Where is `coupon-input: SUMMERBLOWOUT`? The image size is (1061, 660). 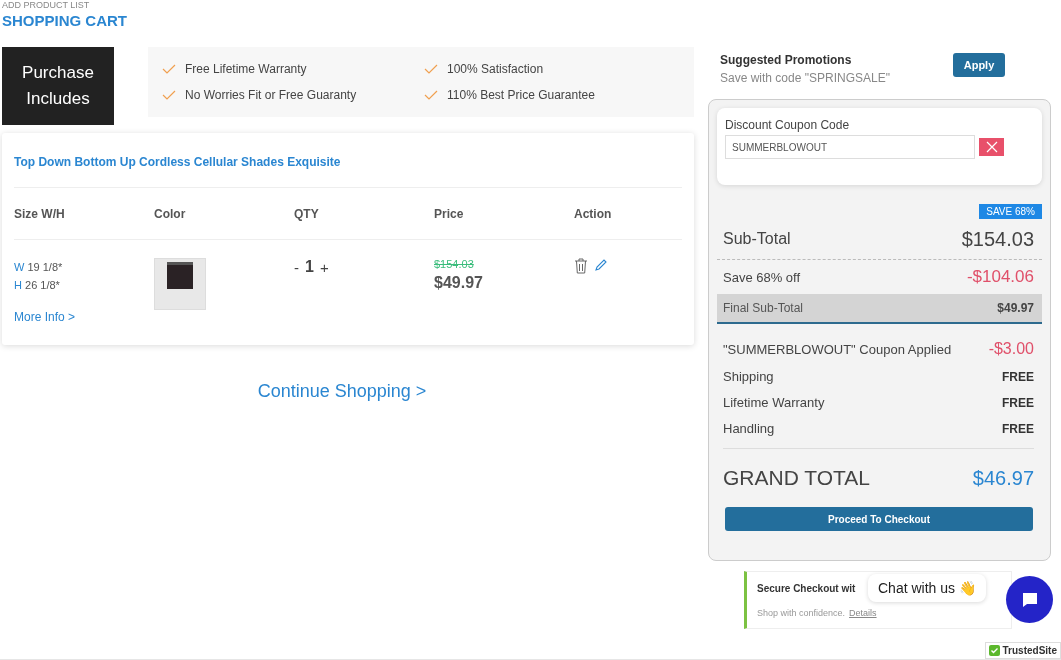
coupon-input: SUMMERBLOWOUT is located at coordinates (850, 147).